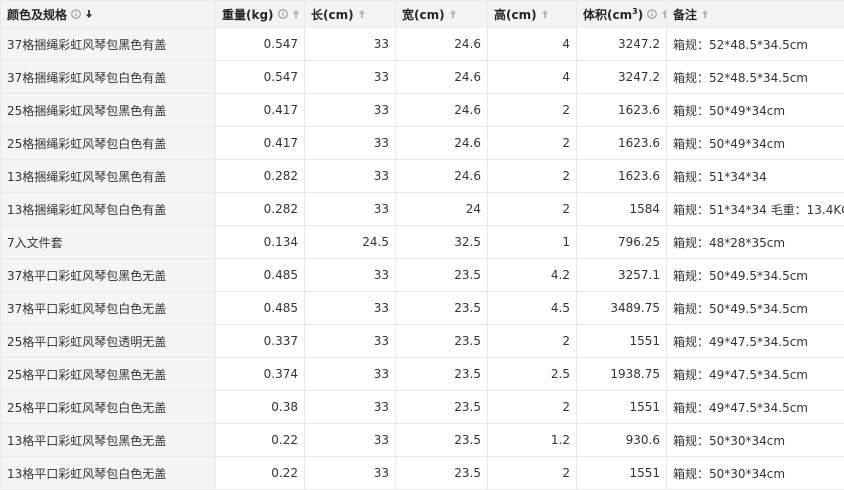 This screenshot has height=490, width=844. What do you see at coordinates (260, 176) in the screenshot?
I see `cell-weight: 0.282` at bounding box center [260, 176].